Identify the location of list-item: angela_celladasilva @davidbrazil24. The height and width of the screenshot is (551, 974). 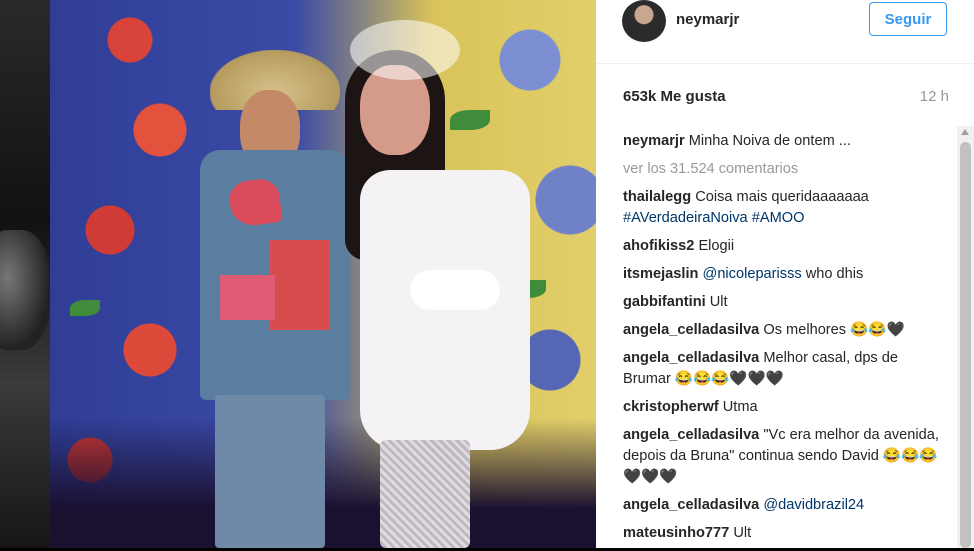
(785, 505).